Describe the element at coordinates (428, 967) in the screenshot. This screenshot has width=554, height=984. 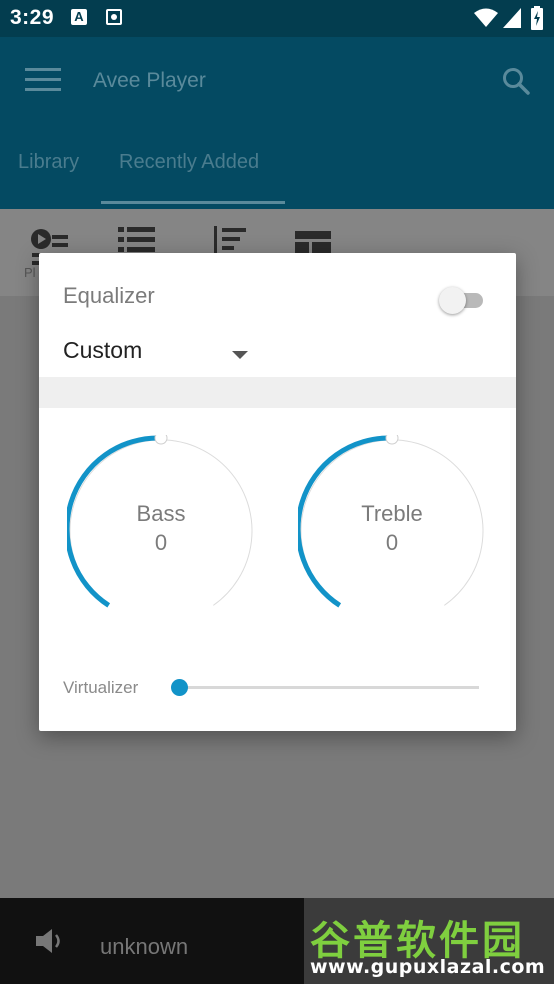
I see `watermark-url: www.gupuxlazal.com` at that location.